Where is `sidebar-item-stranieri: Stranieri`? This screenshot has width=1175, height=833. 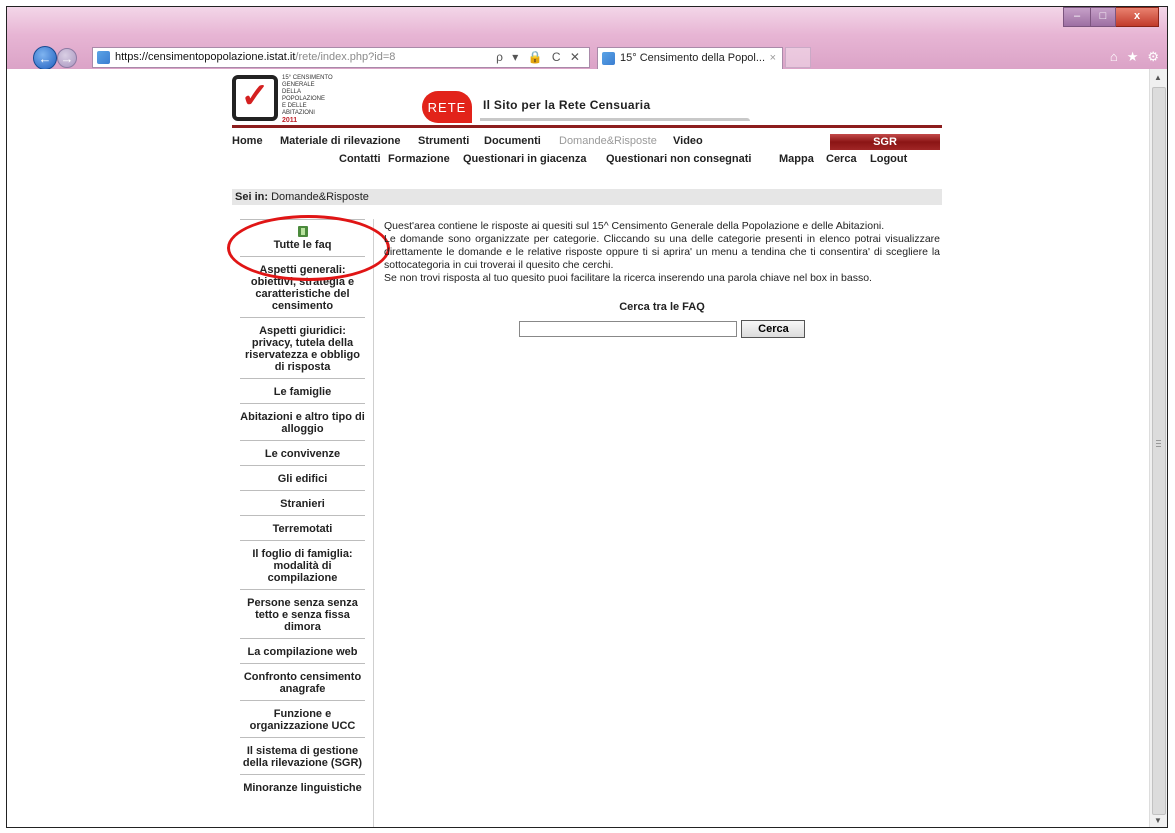
sidebar-item-stranieri: Stranieri is located at coordinates (302, 502).